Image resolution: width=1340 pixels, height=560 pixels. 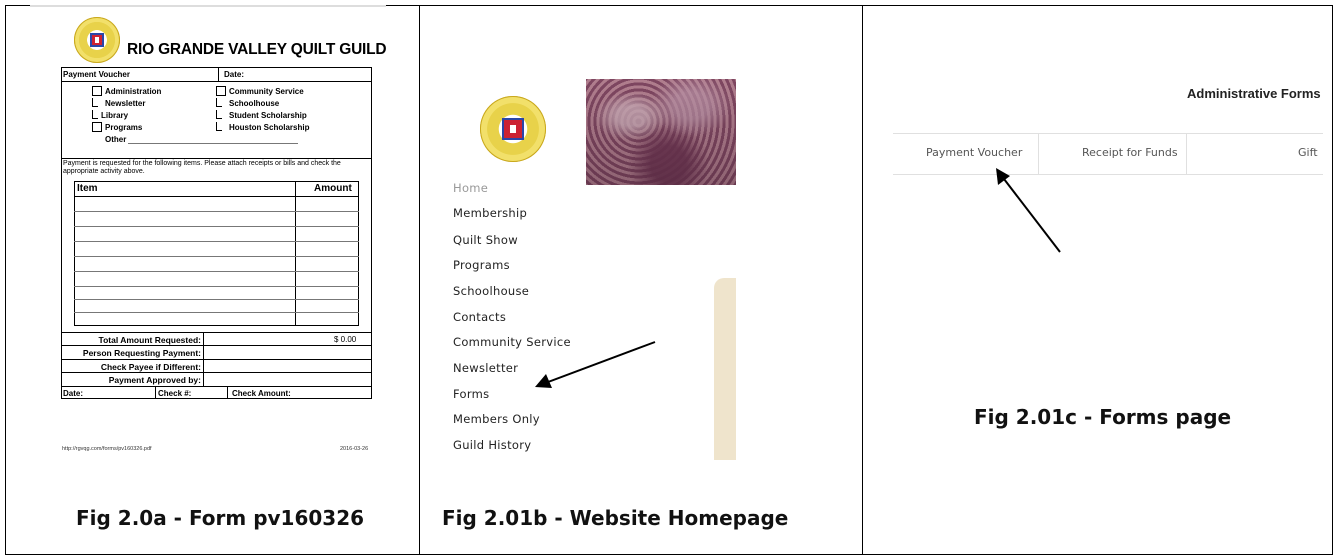 I want to click on arrow-to-forms, so click(x=601, y=362).